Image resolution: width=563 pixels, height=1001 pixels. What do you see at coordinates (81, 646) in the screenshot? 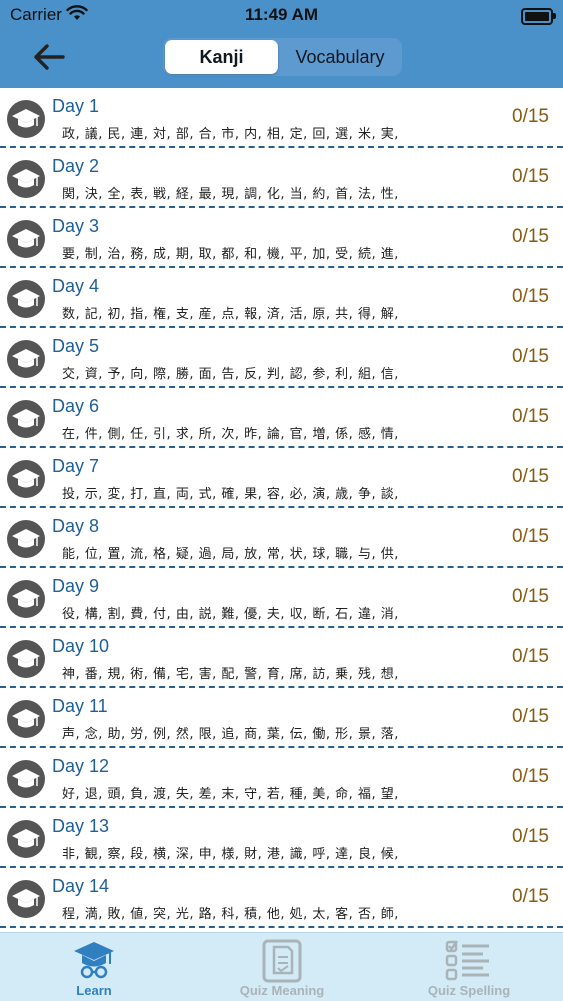
I see `day-title: Day 10` at bounding box center [81, 646].